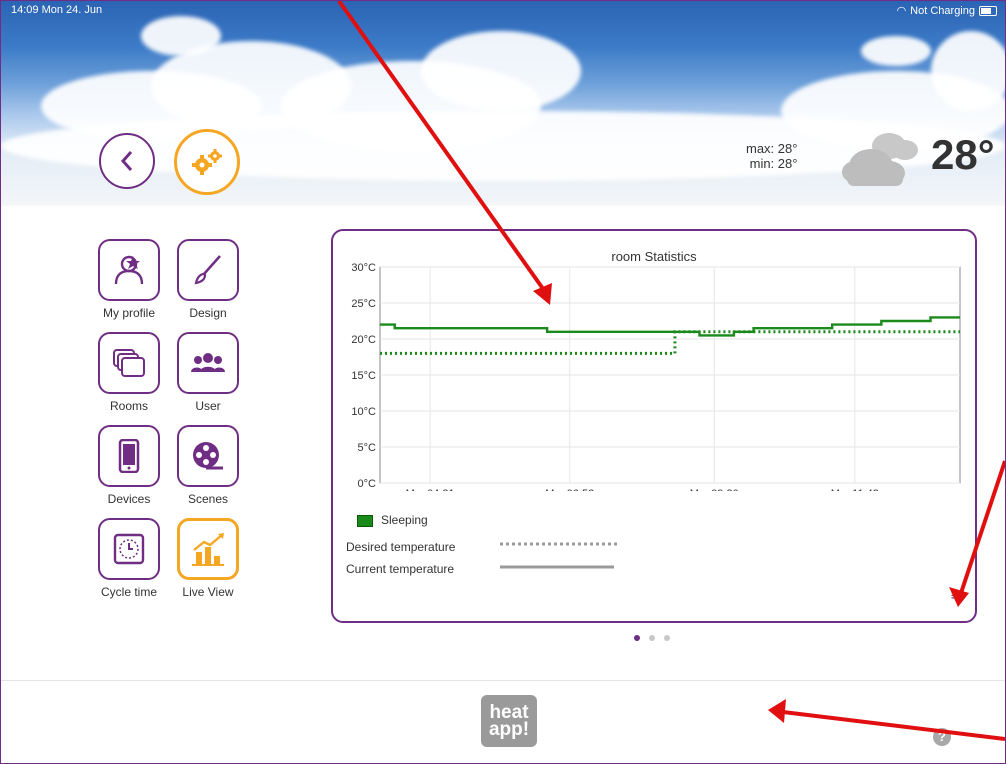 Image resolution: width=1006 pixels, height=764 pixels. I want to click on chart-icon, so click(208, 549).